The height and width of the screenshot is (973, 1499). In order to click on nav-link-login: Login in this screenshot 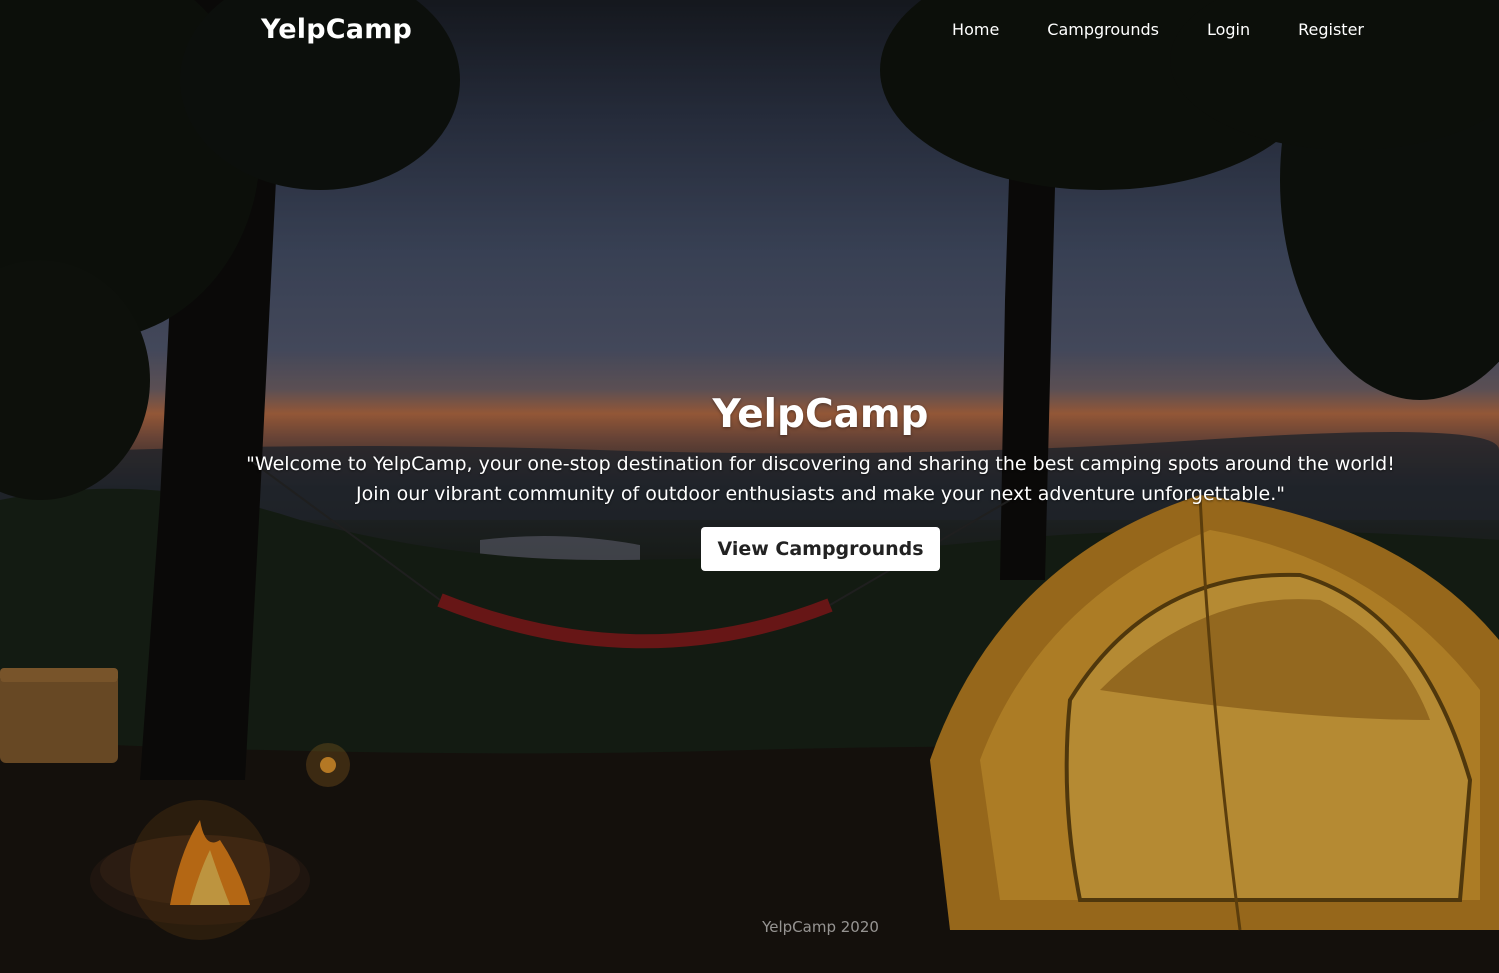, I will do `click(1228, 29)`.